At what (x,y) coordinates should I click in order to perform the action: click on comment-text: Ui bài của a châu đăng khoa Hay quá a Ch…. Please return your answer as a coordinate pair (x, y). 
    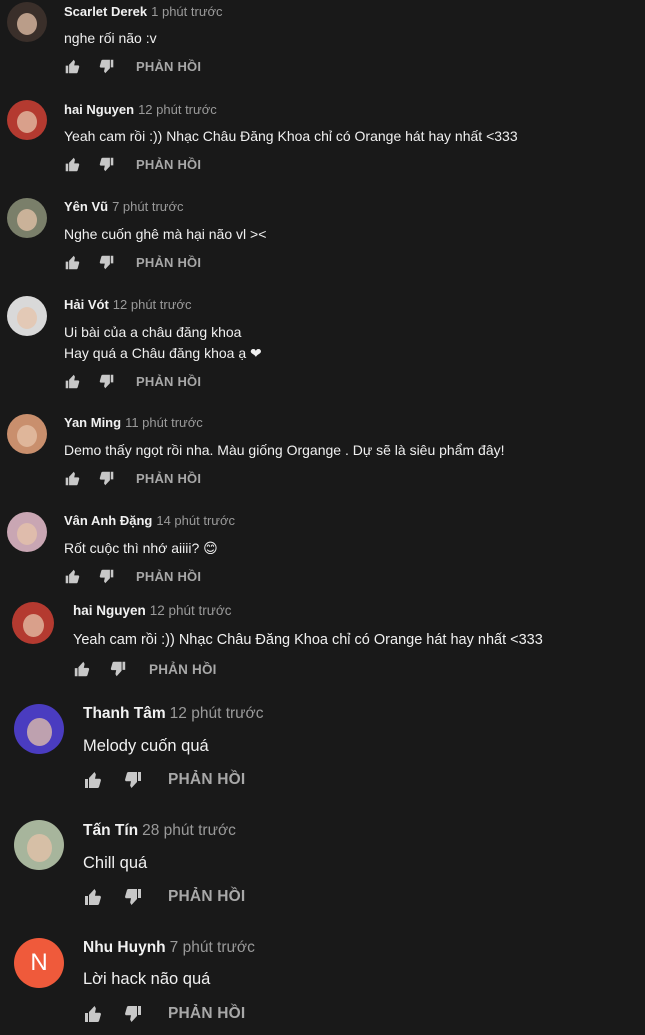
    Looking at the image, I should click on (163, 343).